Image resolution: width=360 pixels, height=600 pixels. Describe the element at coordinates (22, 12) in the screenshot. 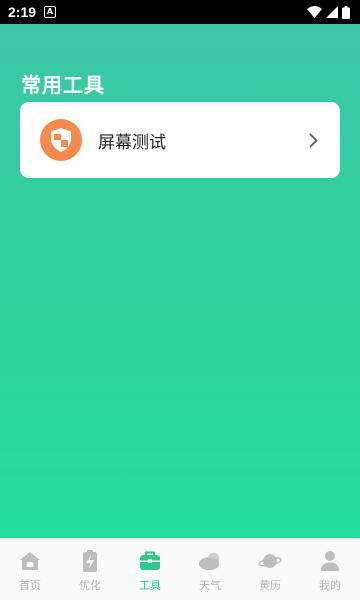

I see `status-time: 2:19` at that location.